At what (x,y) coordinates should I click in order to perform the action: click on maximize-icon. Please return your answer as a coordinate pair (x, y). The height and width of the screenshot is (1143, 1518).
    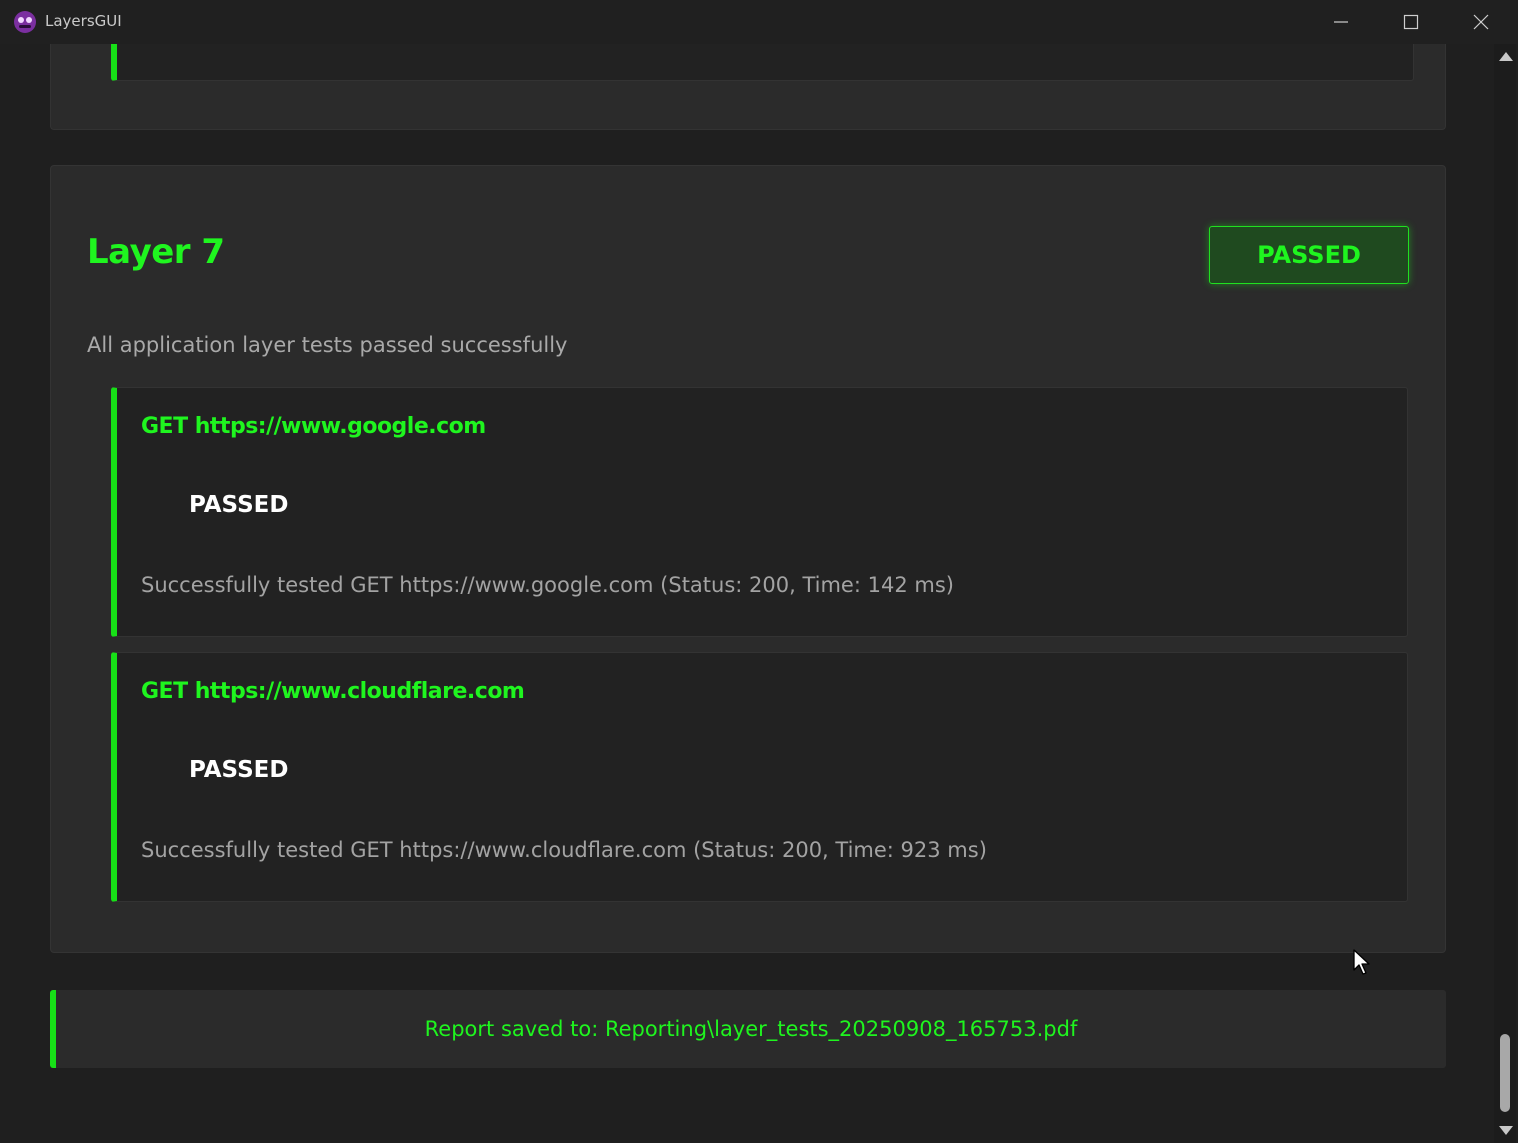
    Looking at the image, I should click on (1411, 22).